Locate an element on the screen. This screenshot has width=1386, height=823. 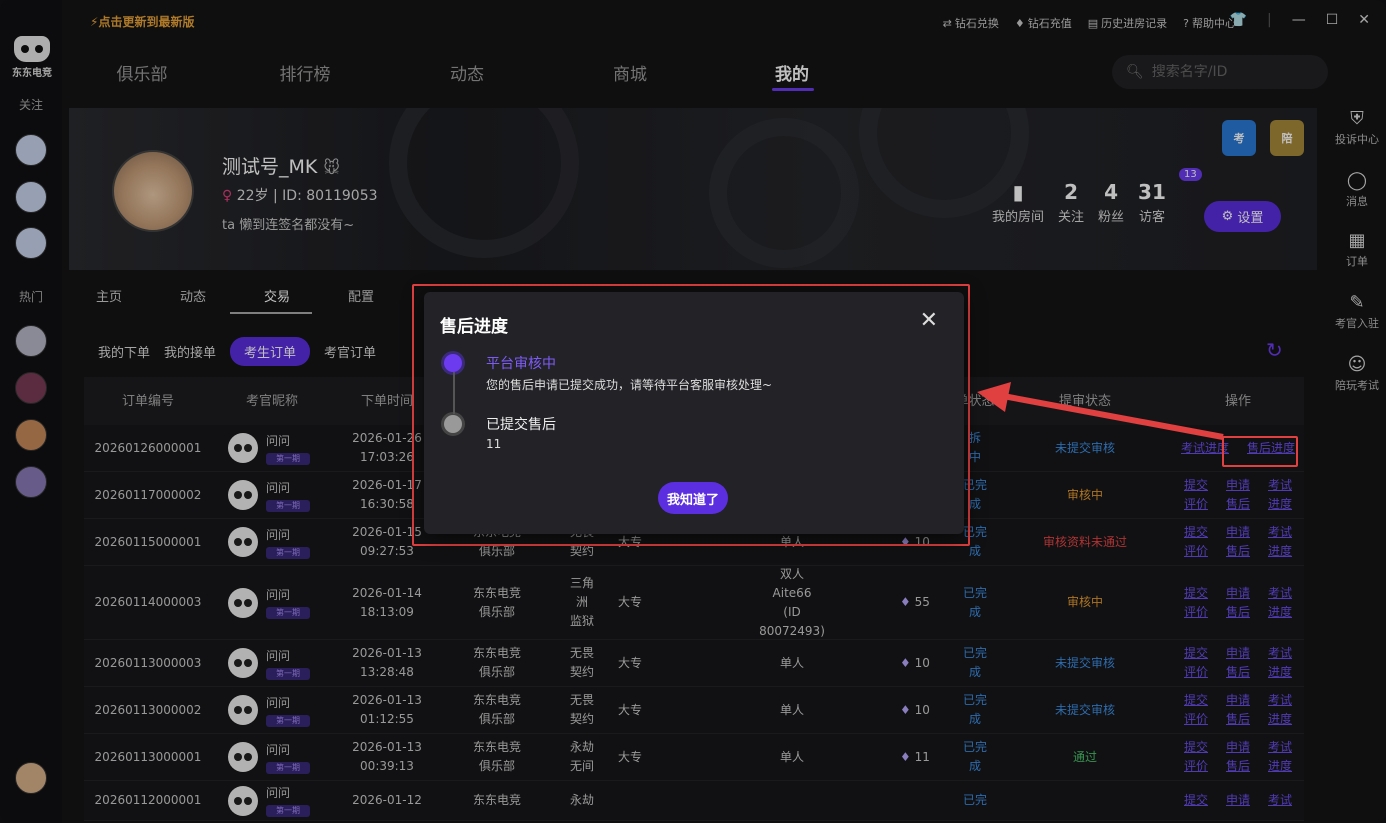
step-title: 已提交售后 is located at coordinates (521, 425).